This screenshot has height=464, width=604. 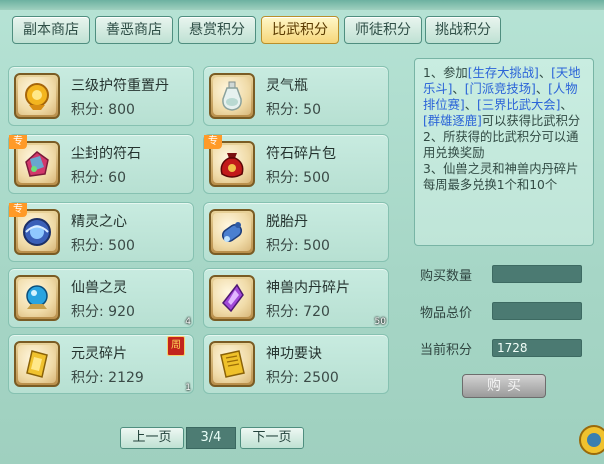 What do you see at coordinates (302, 5) in the screenshot?
I see `window-top-strip` at bounding box center [302, 5].